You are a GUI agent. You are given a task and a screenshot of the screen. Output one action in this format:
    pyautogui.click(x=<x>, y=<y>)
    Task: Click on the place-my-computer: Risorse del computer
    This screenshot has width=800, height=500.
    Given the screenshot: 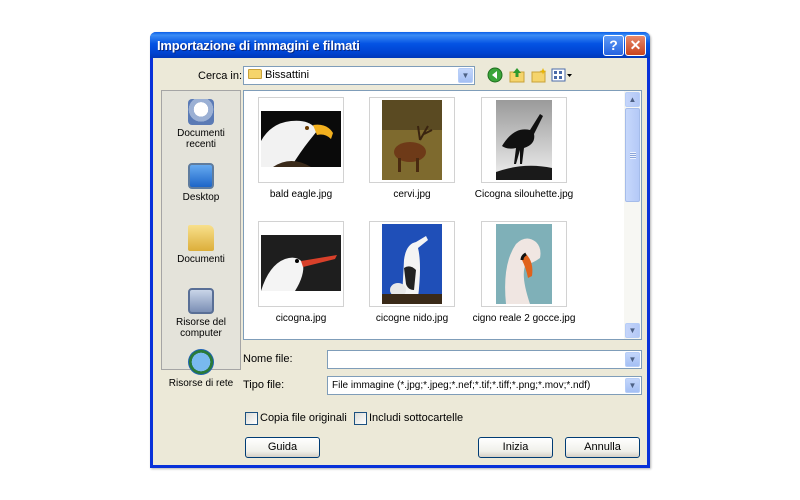 What is the action you would take?
    pyautogui.click(x=201, y=313)
    